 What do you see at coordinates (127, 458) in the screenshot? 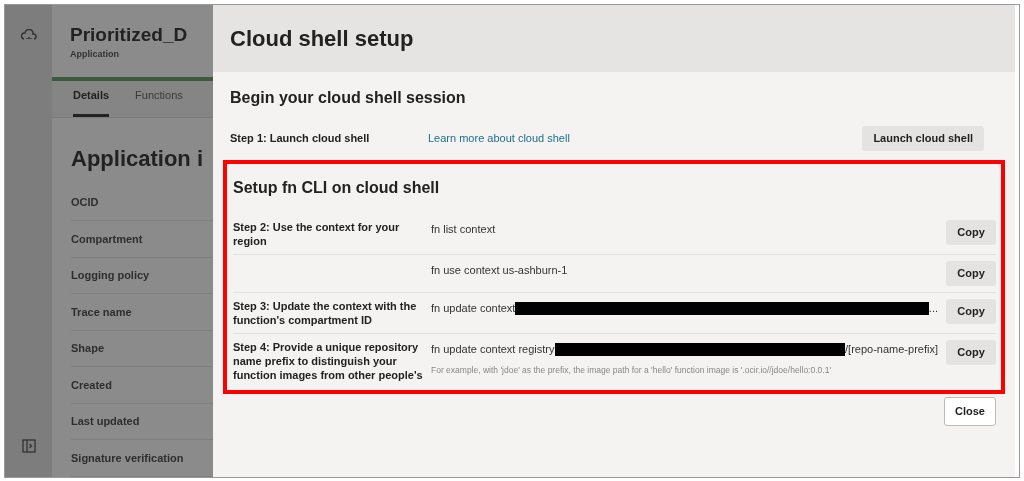
I see `field-label: Signature verification` at bounding box center [127, 458].